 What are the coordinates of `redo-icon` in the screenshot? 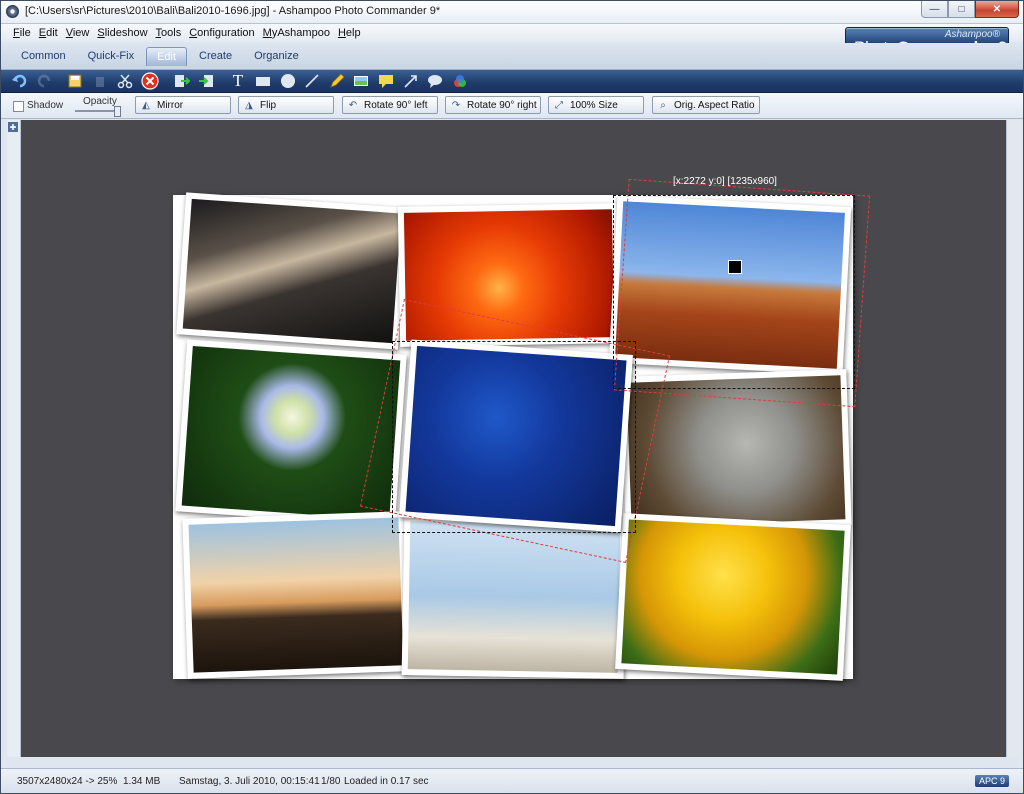 It's located at (44, 81).